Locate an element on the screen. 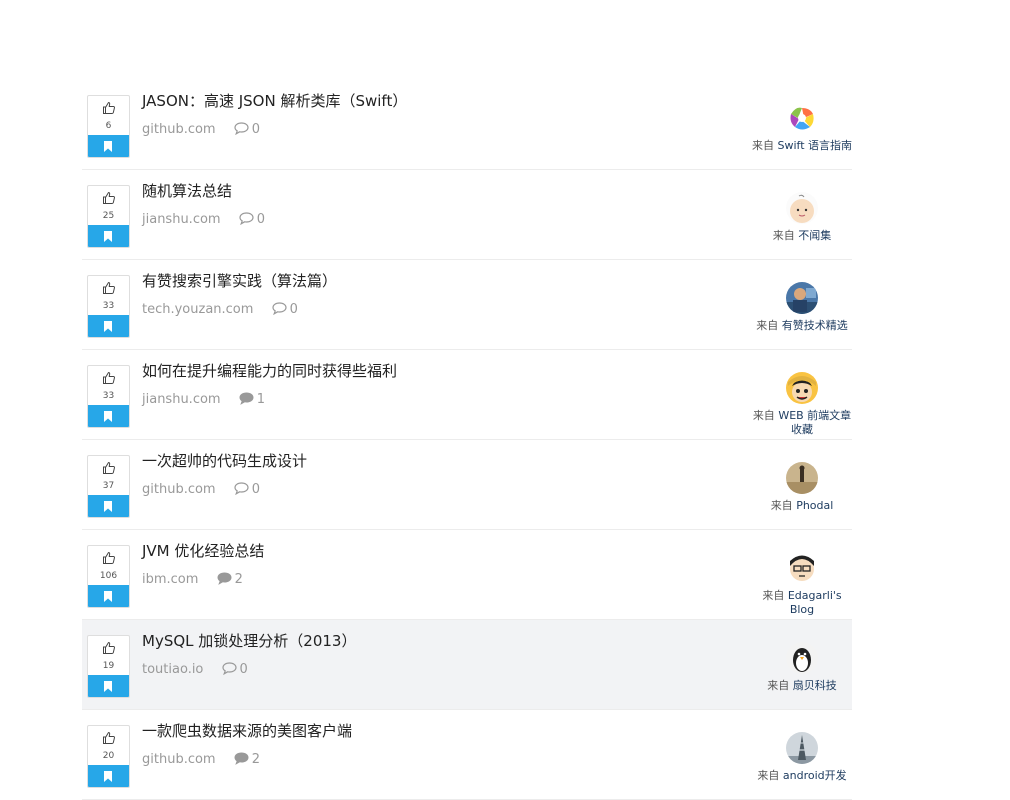 The width and height of the screenshot is (1010, 800). source-channel: 来自 Swift 语言指南 is located at coordinates (802, 127).